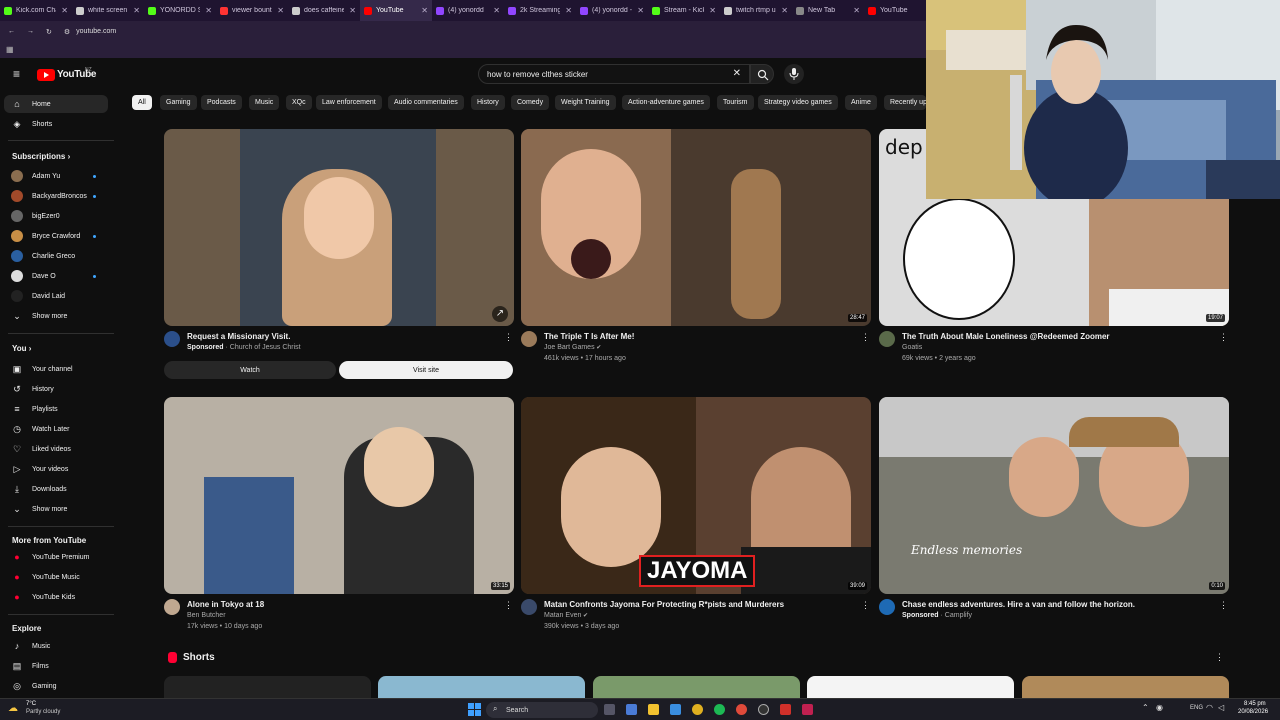 The height and width of the screenshot is (720, 1280). What do you see at coordinates (178, 102) in the screenshot?
I see `filter-chip: Gaming` at bounding box center [178, 102].